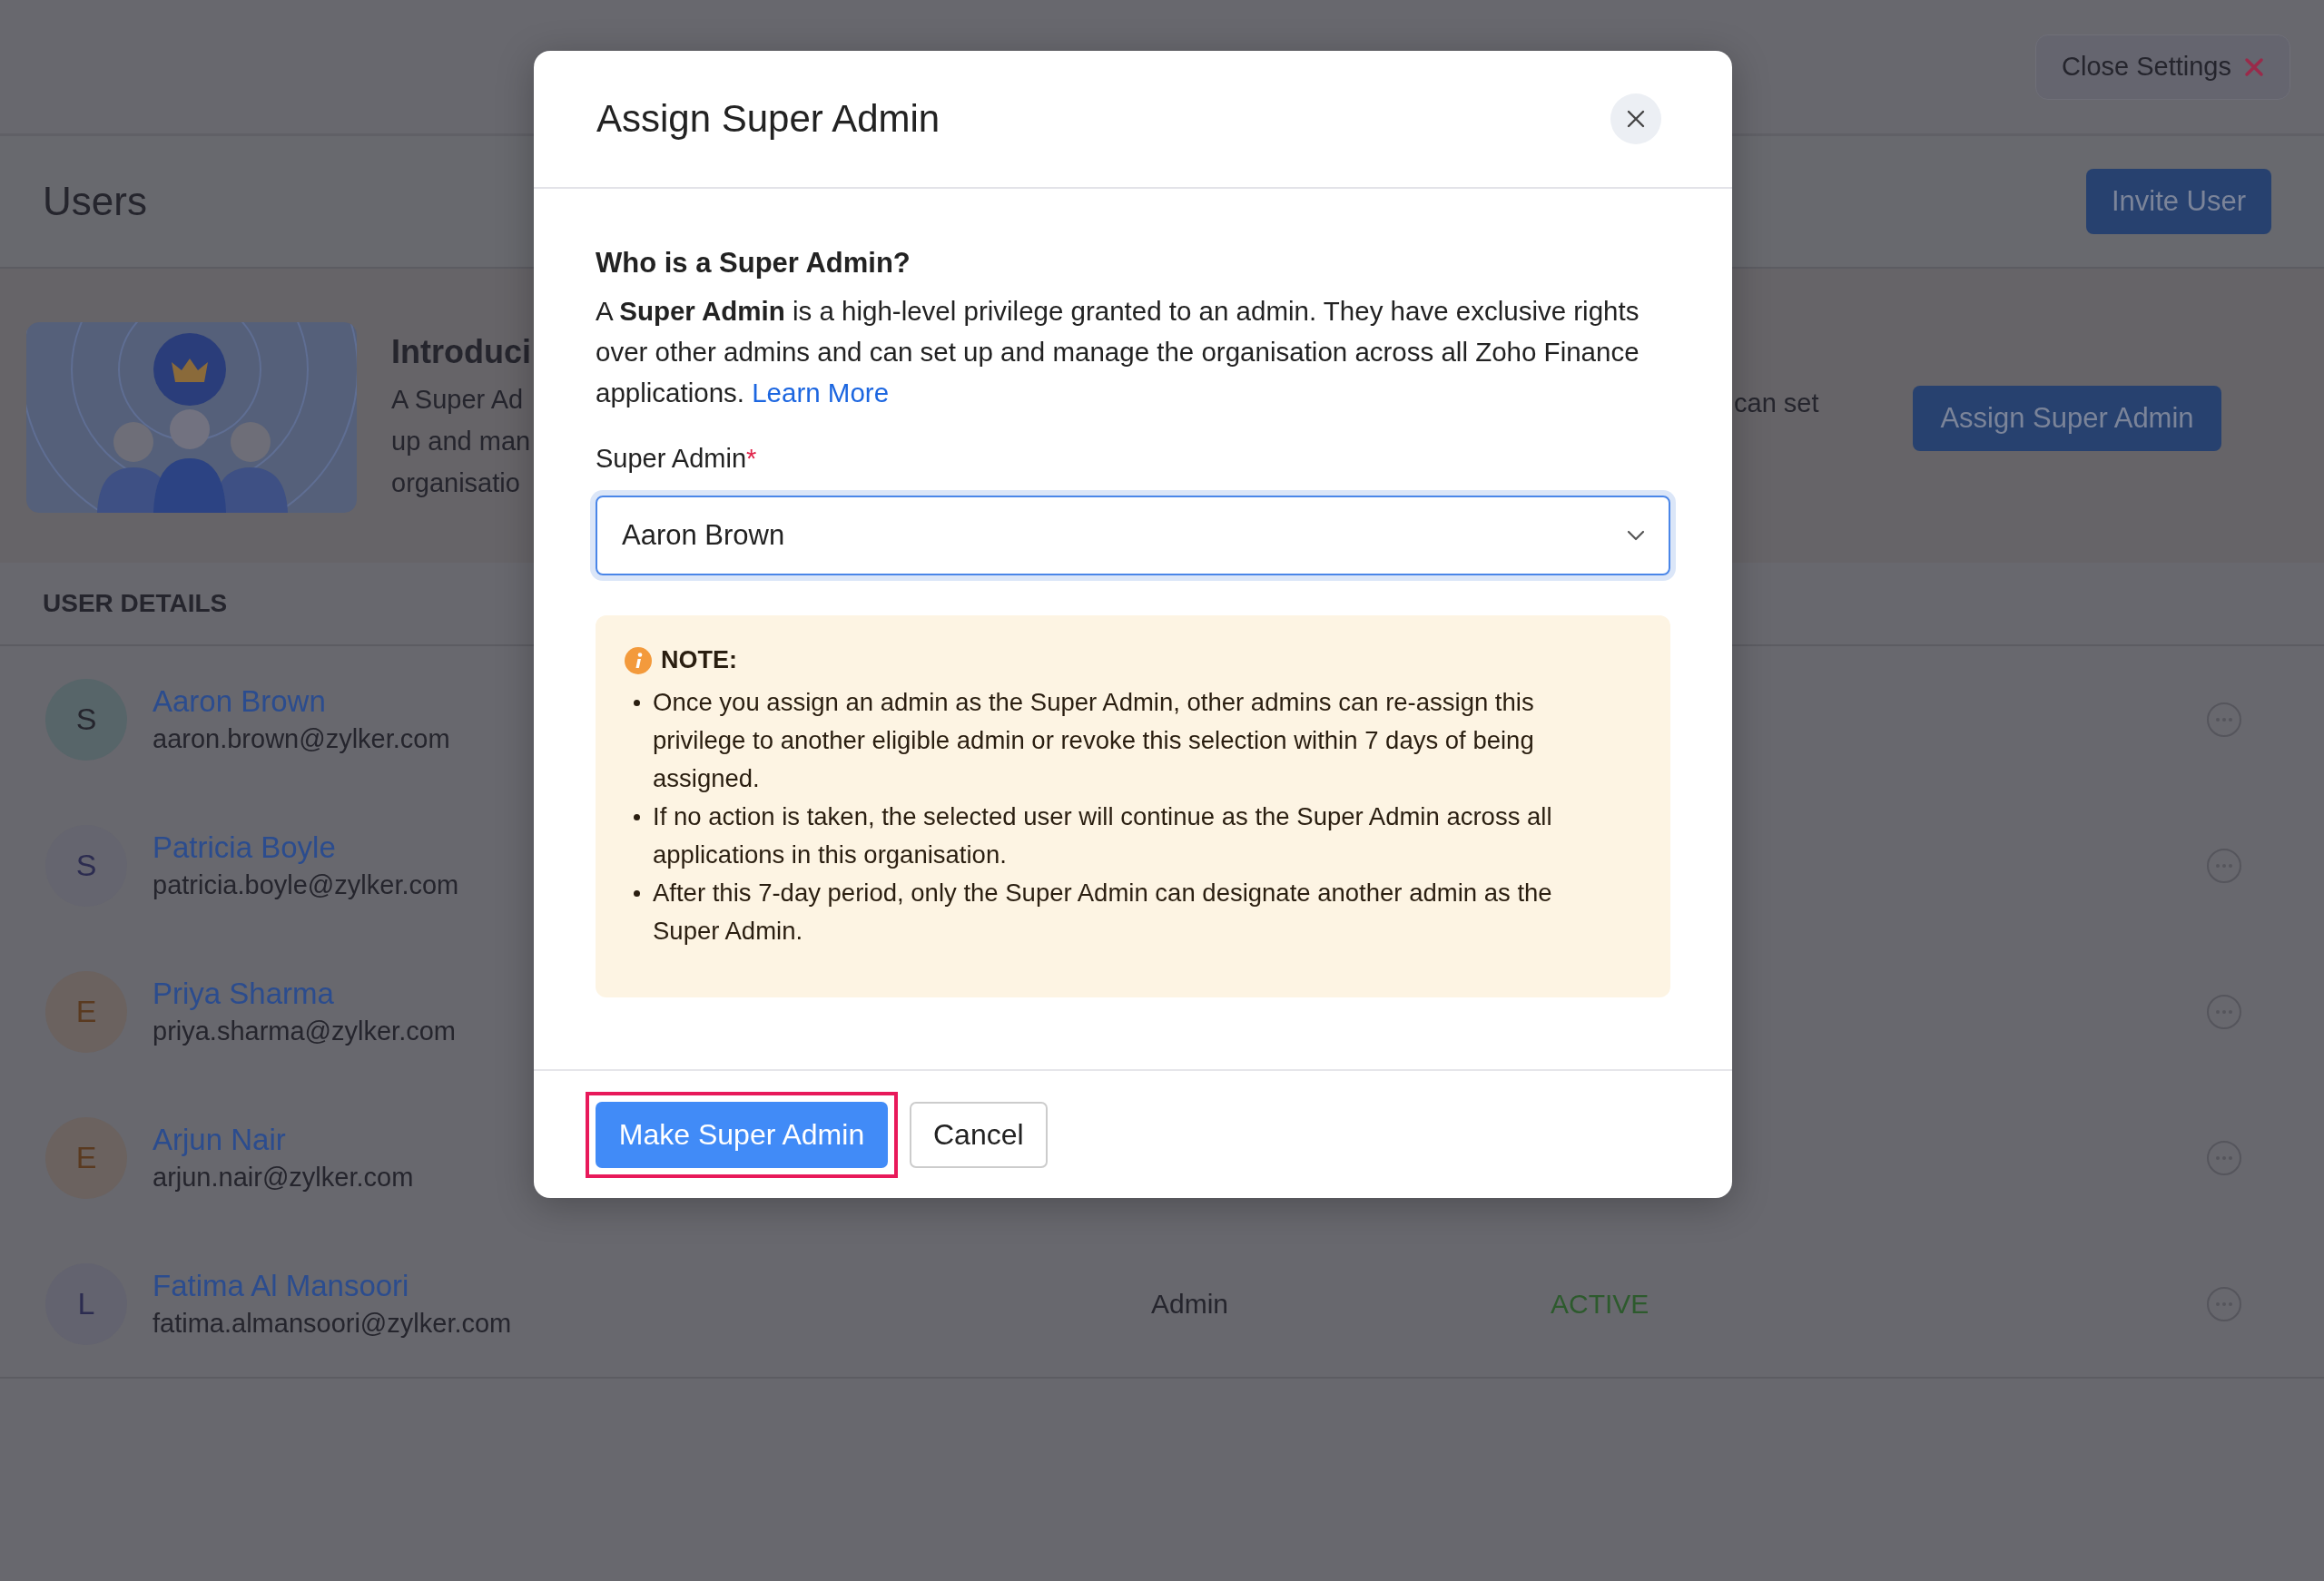 This screenshot has height=1581, width=2324. Describe the element at coordinates (283, 1178) in the screenshot. I see `user-email: arjun.nair@zylker.com` at that location.